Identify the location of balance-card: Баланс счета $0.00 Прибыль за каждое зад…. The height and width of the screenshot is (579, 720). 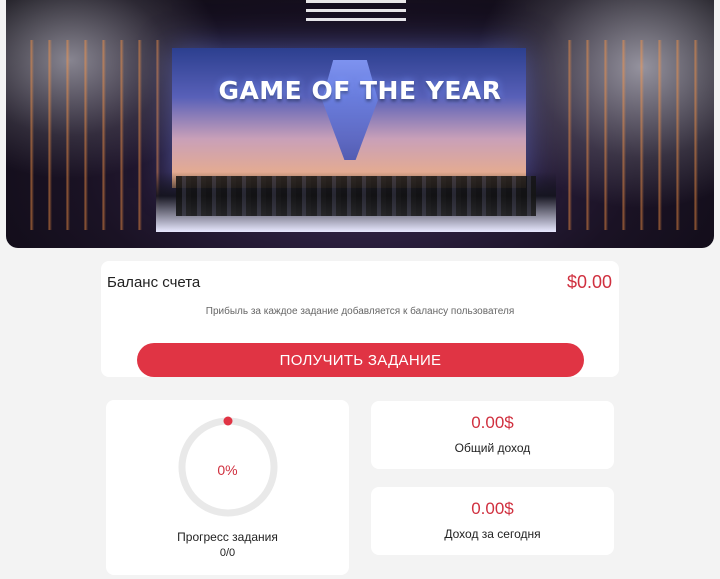
(360, 319).